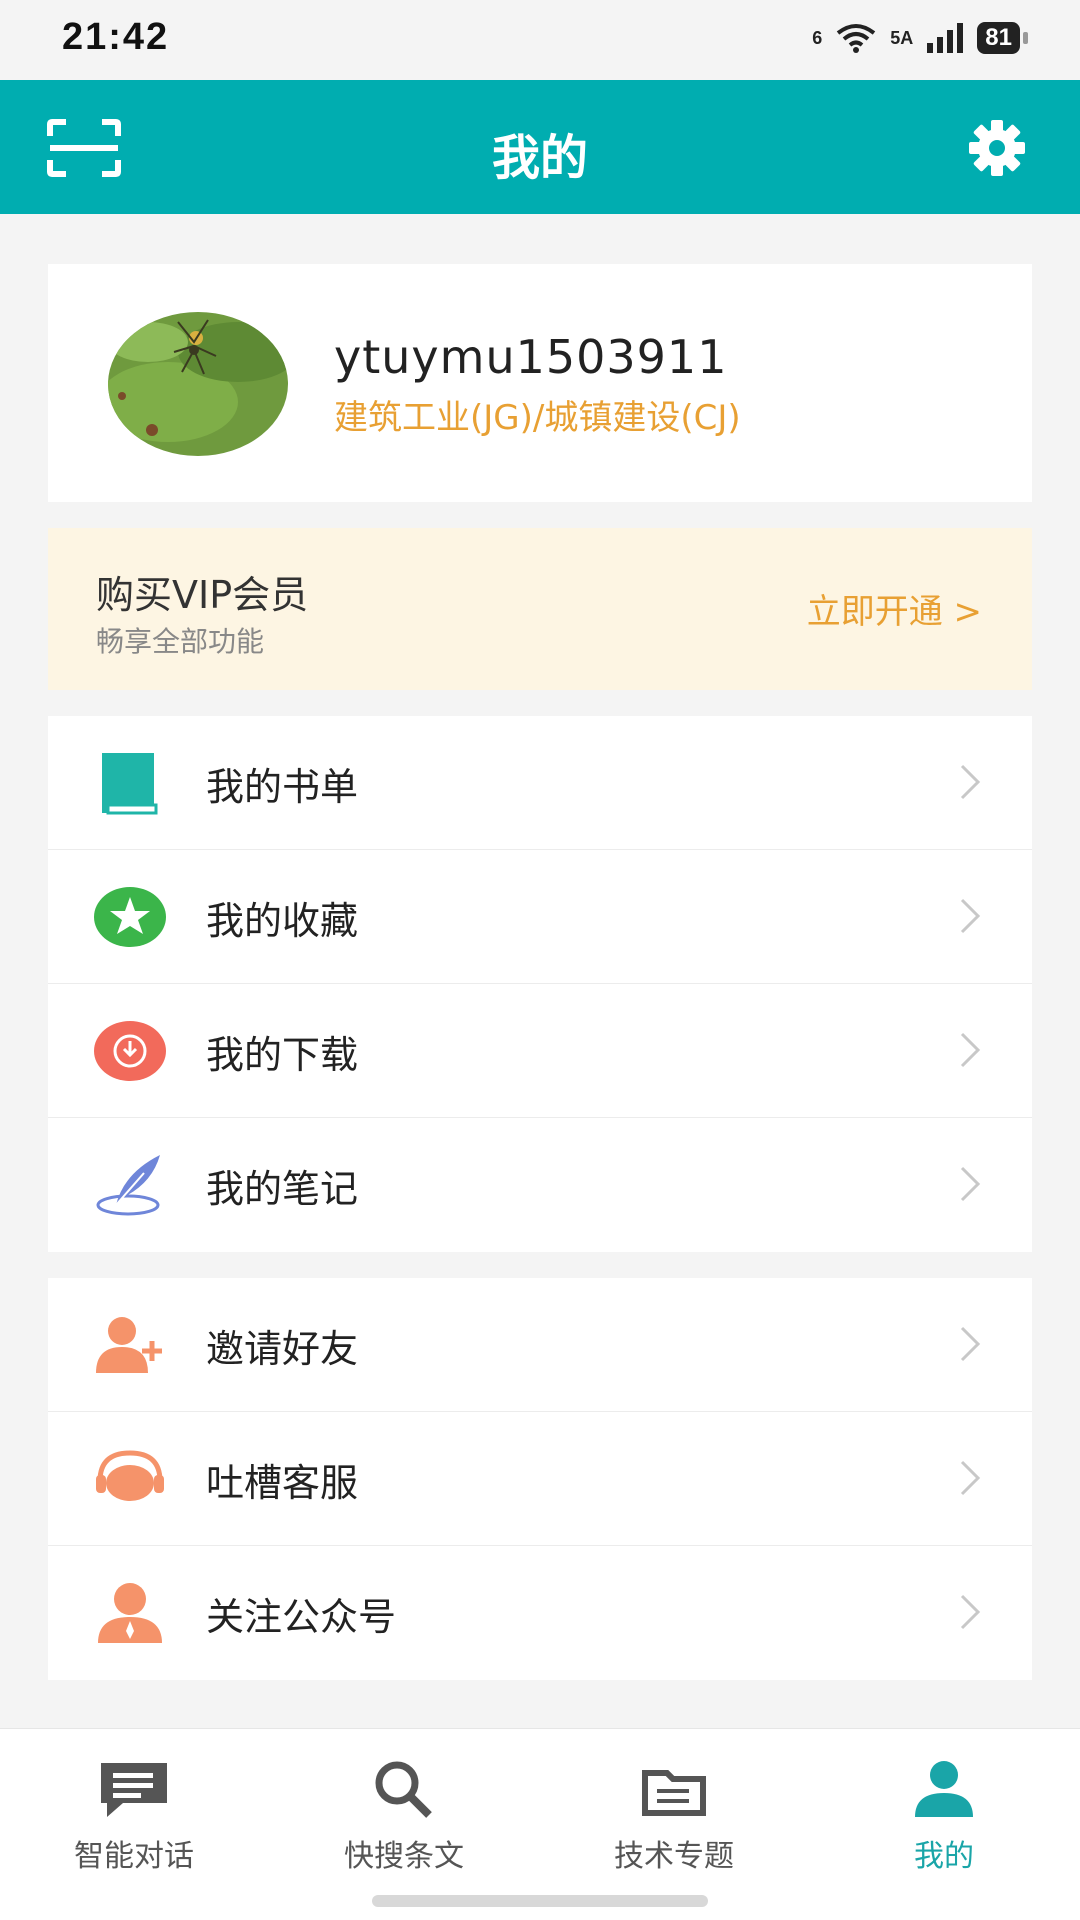 The width and height of the screenshot is (1080, 1920). What do you see at coordinates (540, 1345) in the screenshot?
I see `menu-item-invite-friends: 邀请好友` at bounding box center [540, 1345].